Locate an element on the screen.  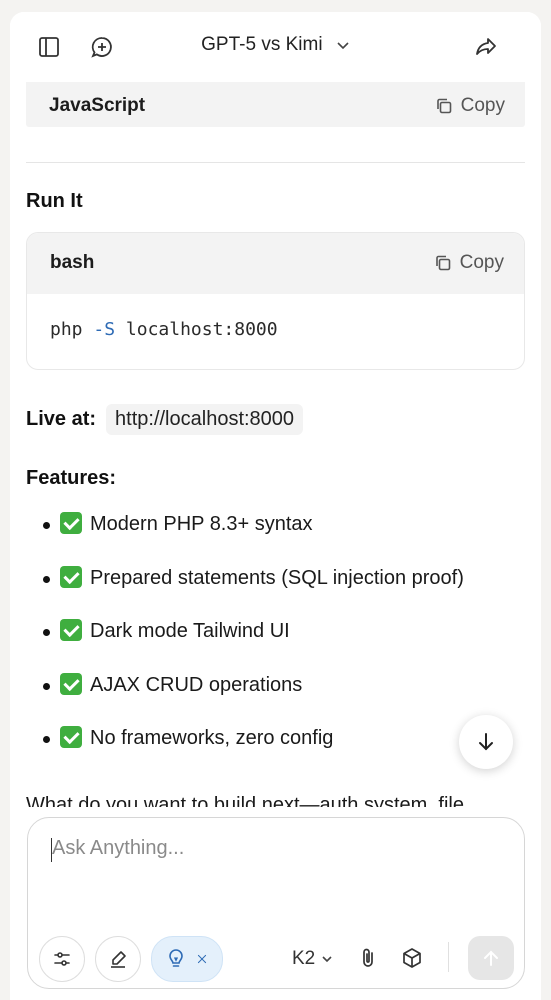
toolbar-divider is located at coordinates (448, 957).